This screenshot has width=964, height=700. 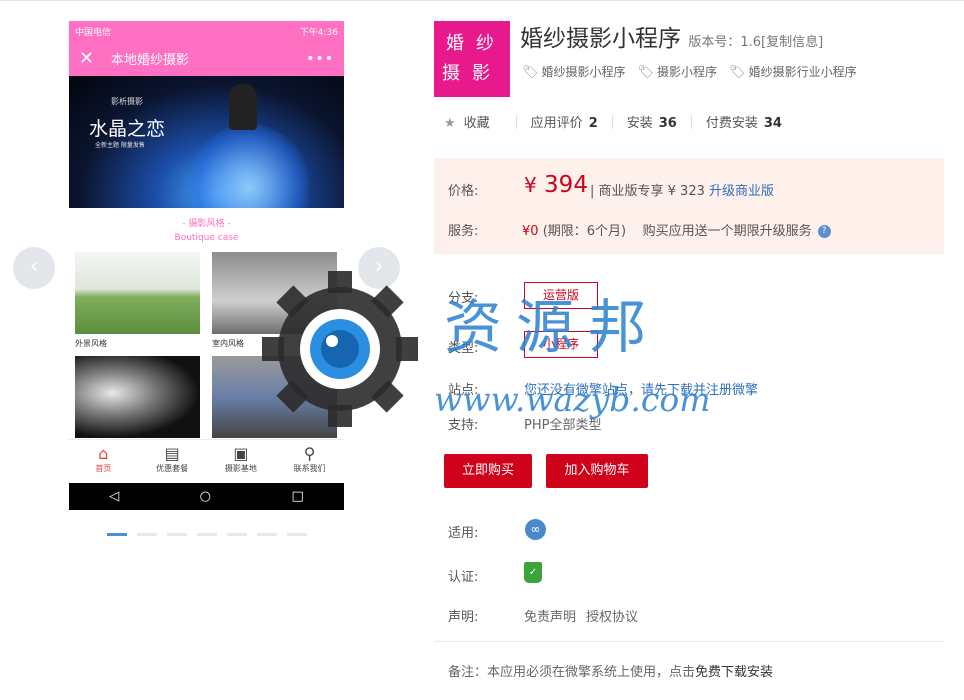 I want to click on home-circle-icon: ○, so click(x=205, y=496).